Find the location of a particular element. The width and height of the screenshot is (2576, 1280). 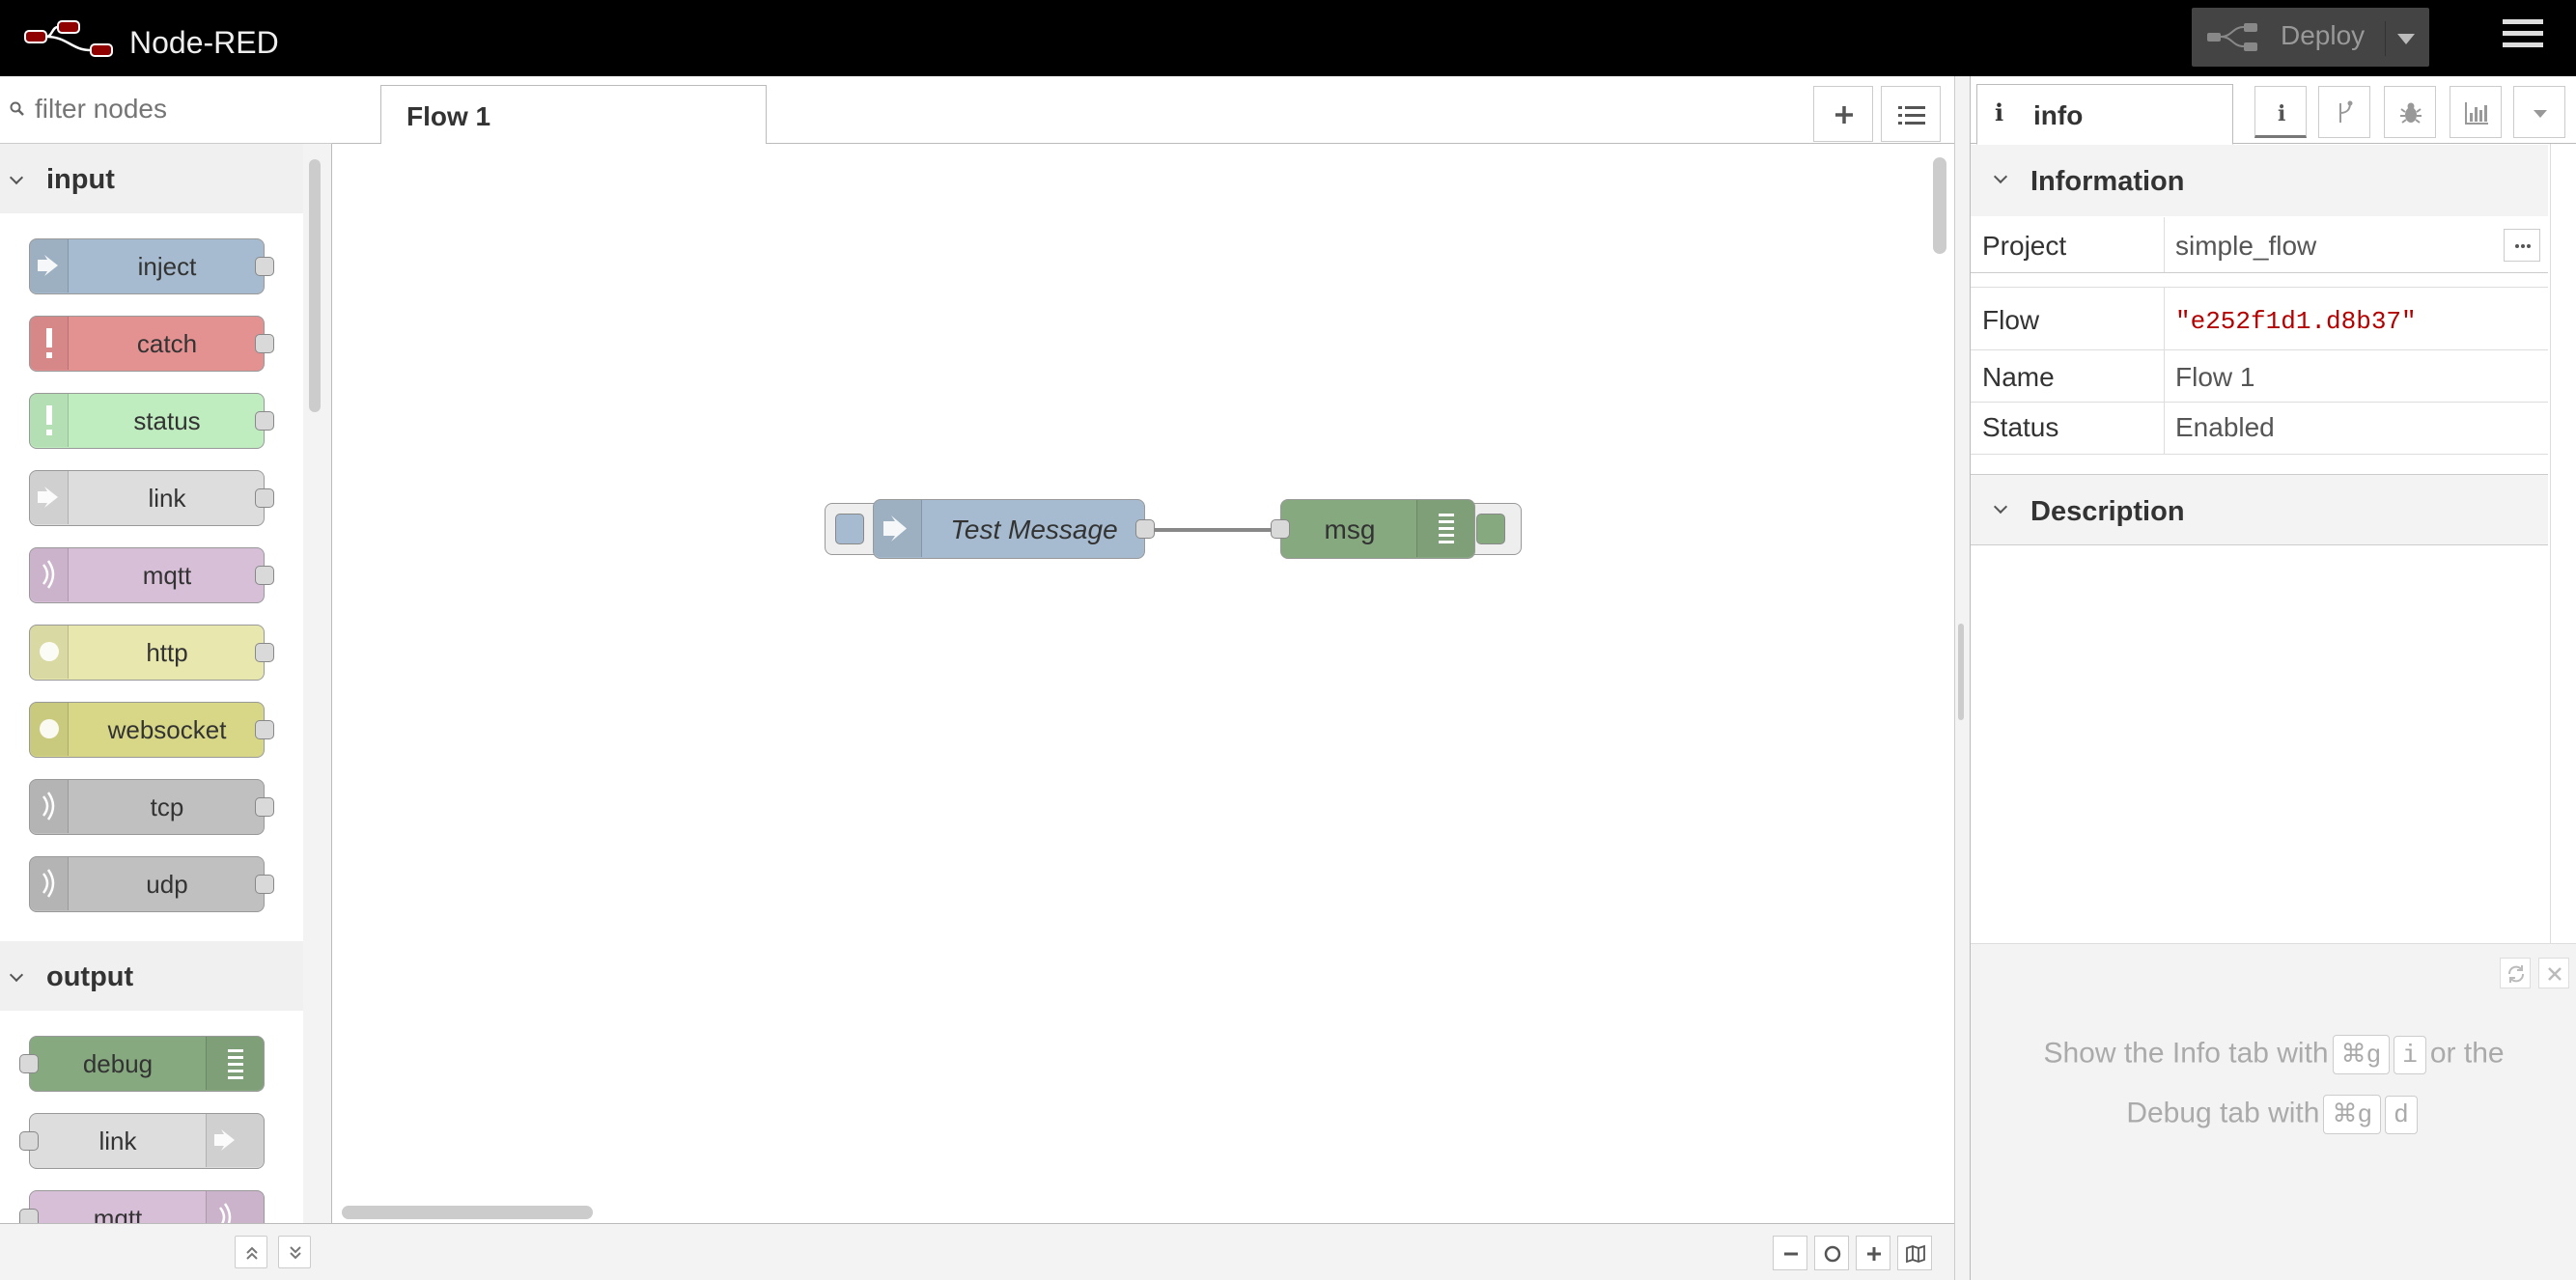

zoom-in-button is located at coordinates (1873, 1253).